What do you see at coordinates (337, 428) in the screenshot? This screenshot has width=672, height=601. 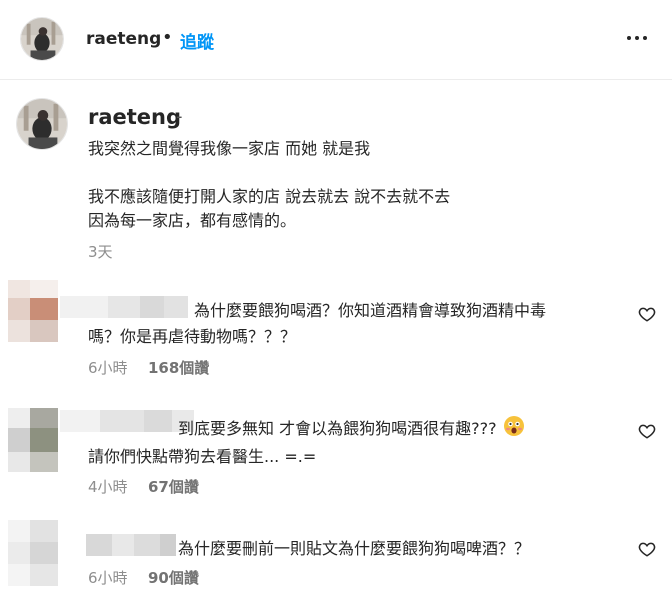 I see `comment-text: 到底要多無知 才會以為餵狗狗喝酒很有趣???` at bounding box center [337, 428].